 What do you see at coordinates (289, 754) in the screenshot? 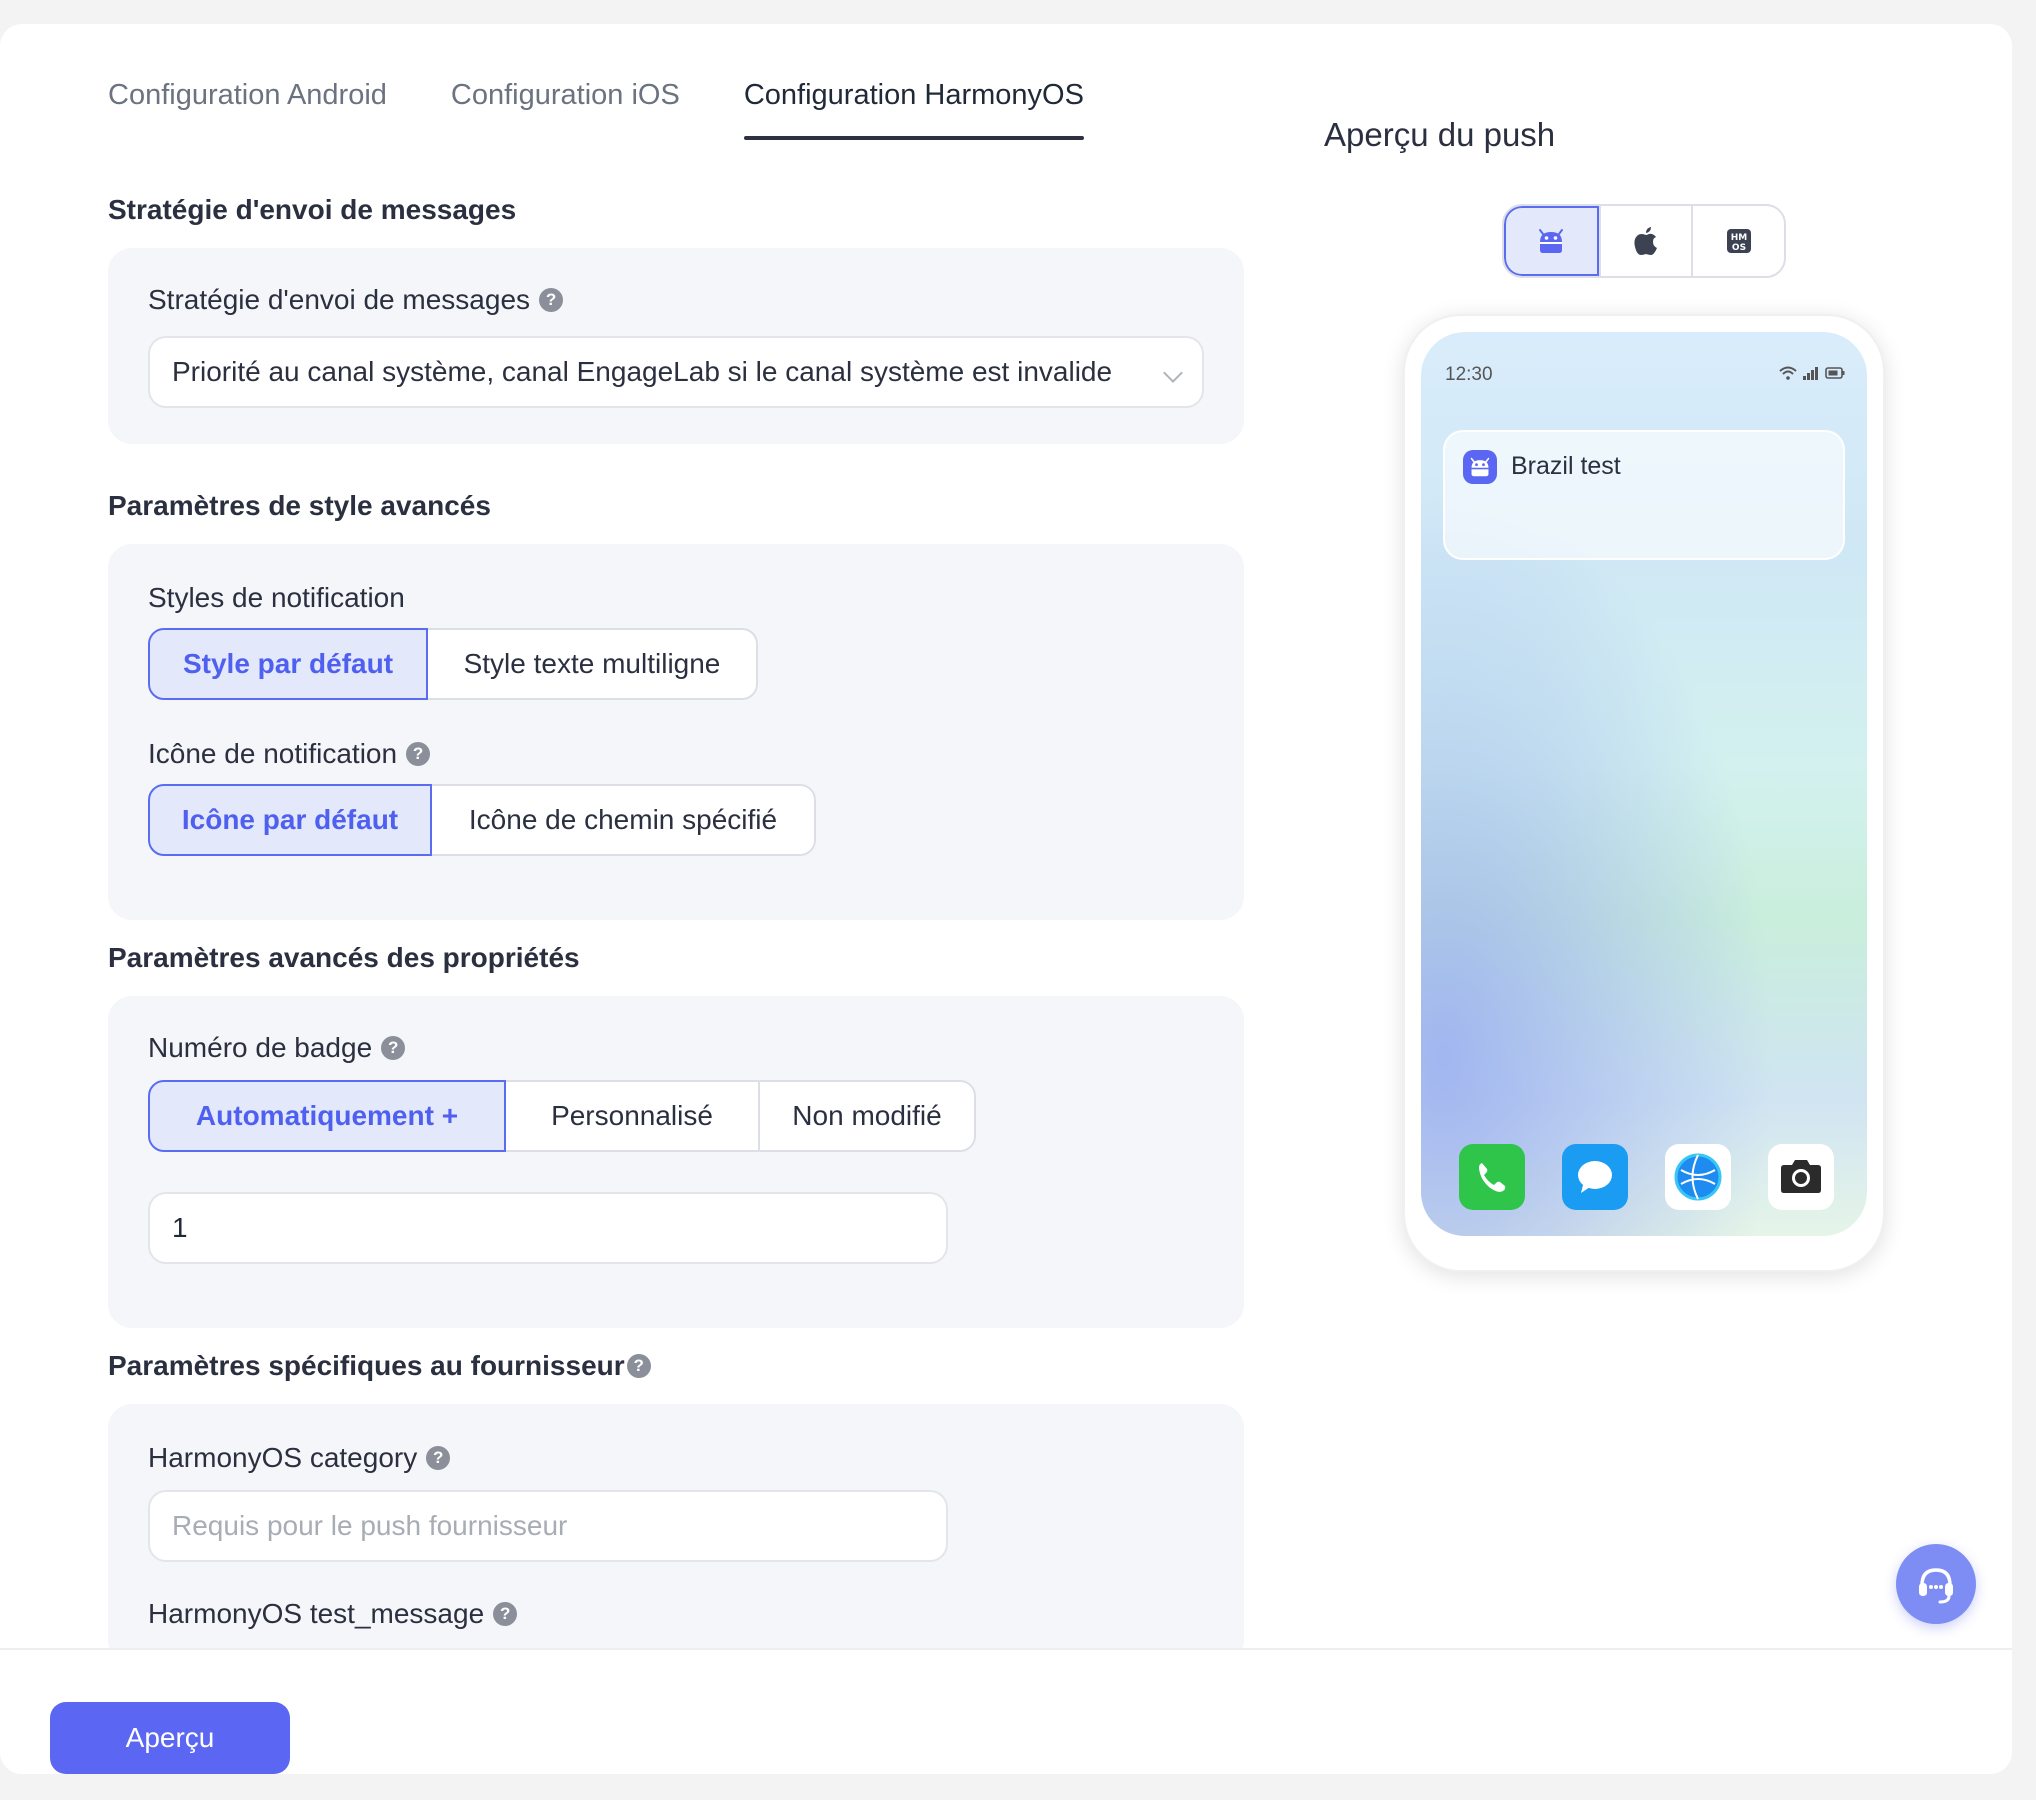
I see `notif-icon-label: Icône de notification ?` at bounding box center [289, 754].